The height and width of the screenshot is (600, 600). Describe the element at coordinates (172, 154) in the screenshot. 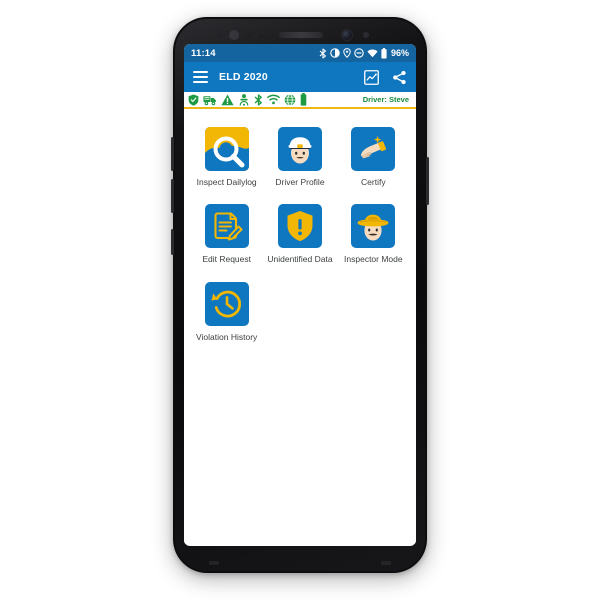

I see `volume-up-button` at that location.